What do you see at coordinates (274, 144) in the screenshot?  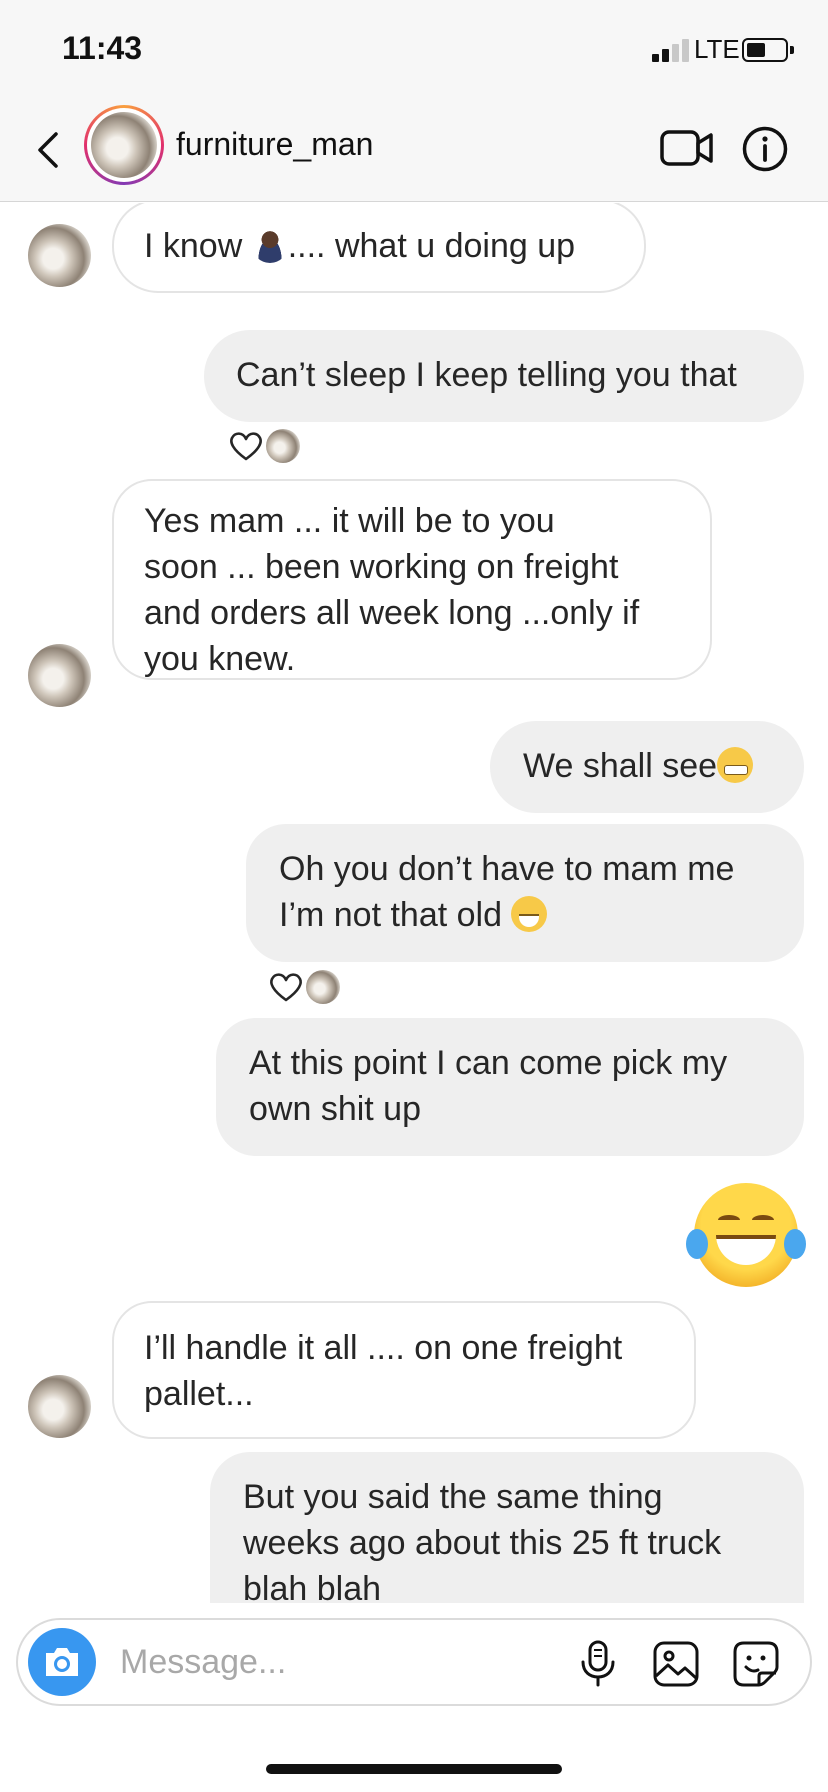 I see `conversation-username: furniture_man` at bounding box center [274, 144].